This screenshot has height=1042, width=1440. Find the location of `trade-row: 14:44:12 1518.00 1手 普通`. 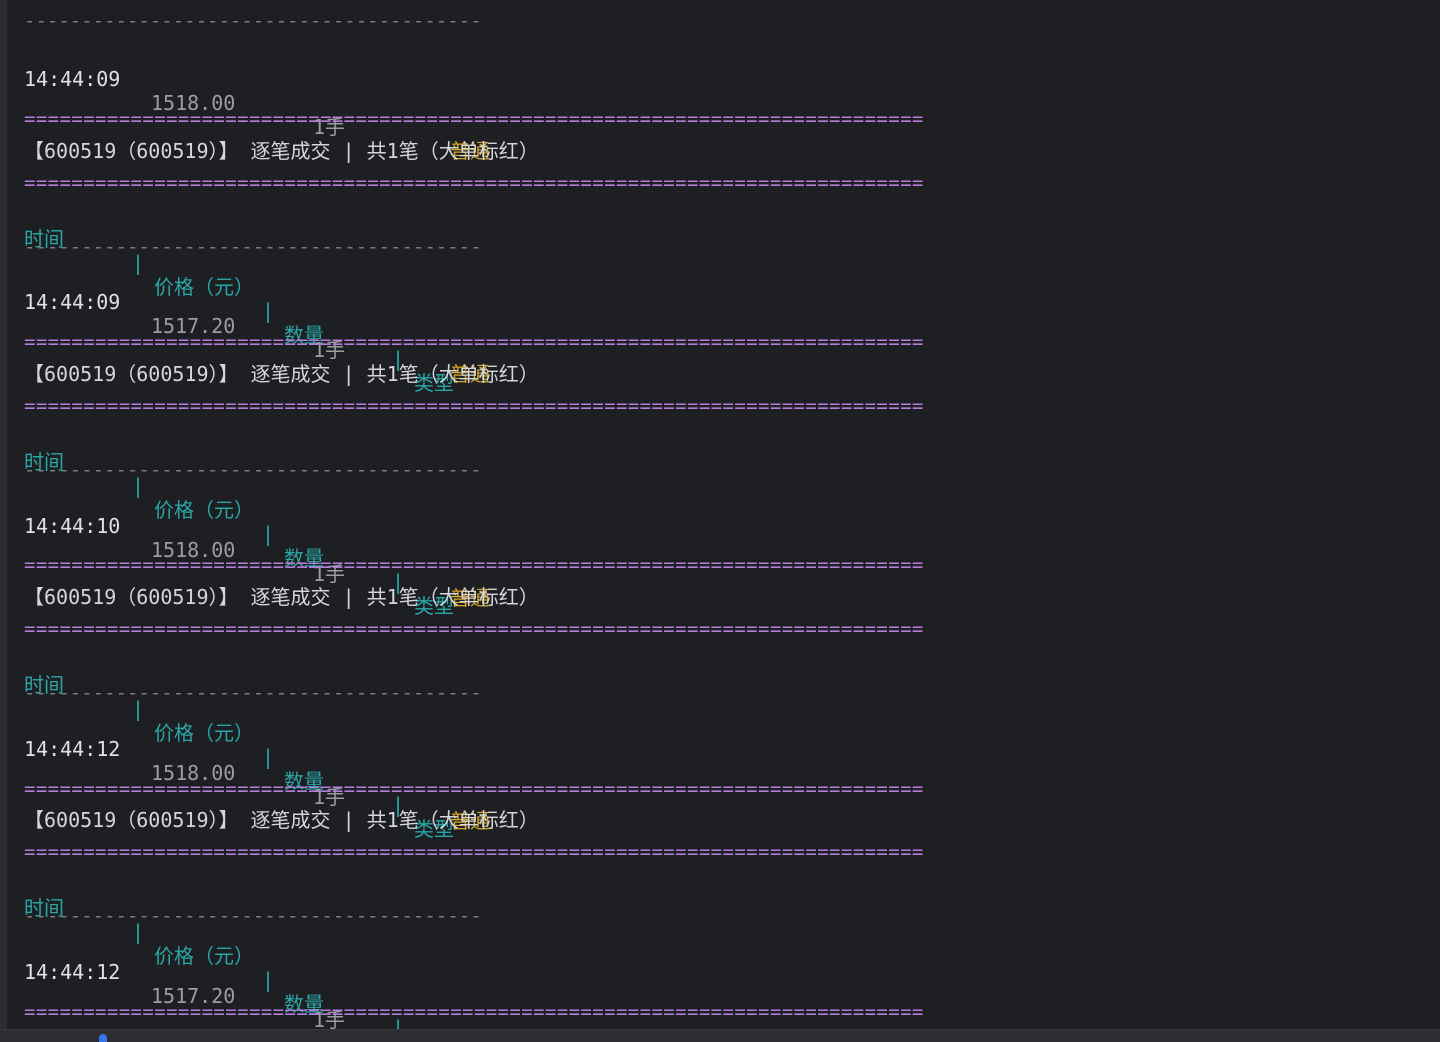

trade-row: 14:44:12 1518.00 1手 普通 is located at coordinates (257, 773).